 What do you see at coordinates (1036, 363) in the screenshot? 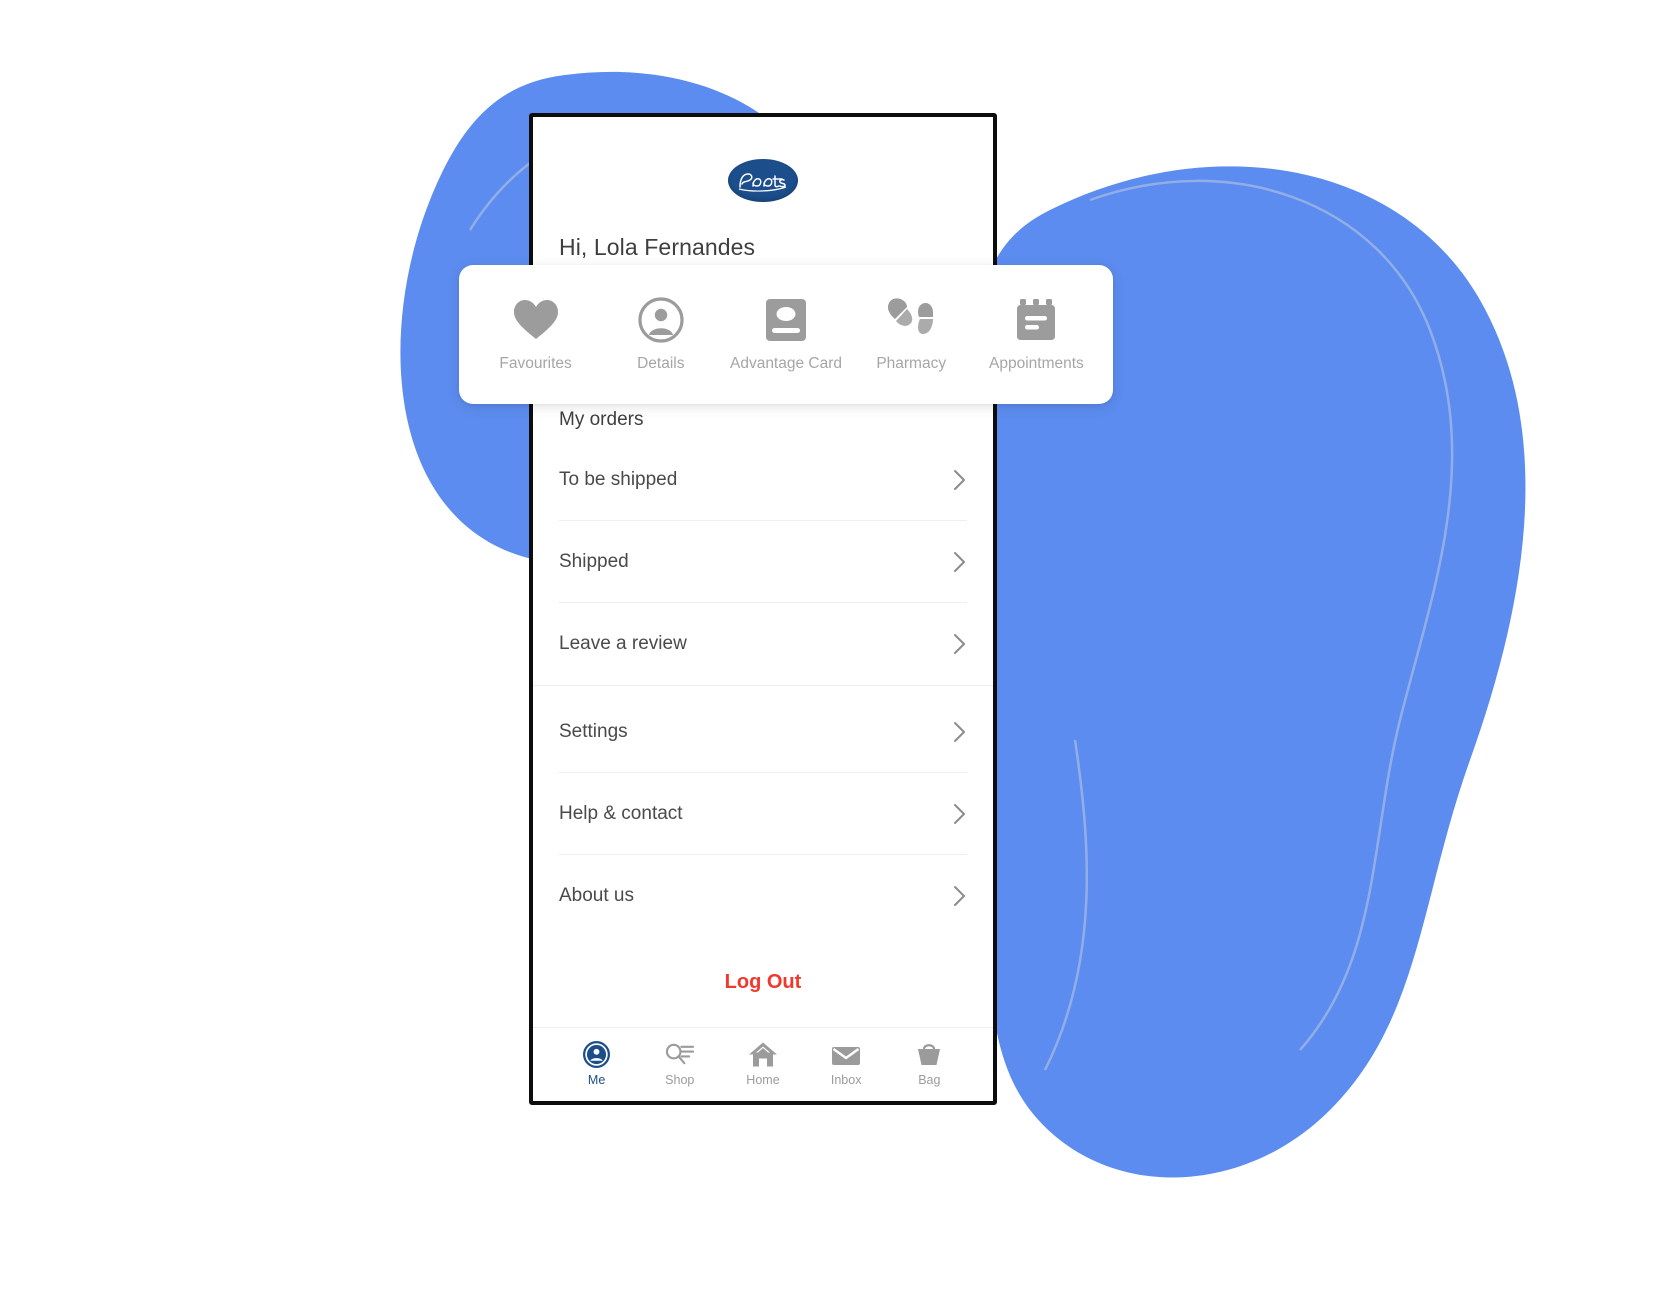
I see `quick-access-label: Appointments` at bounding box center [1036, 363].